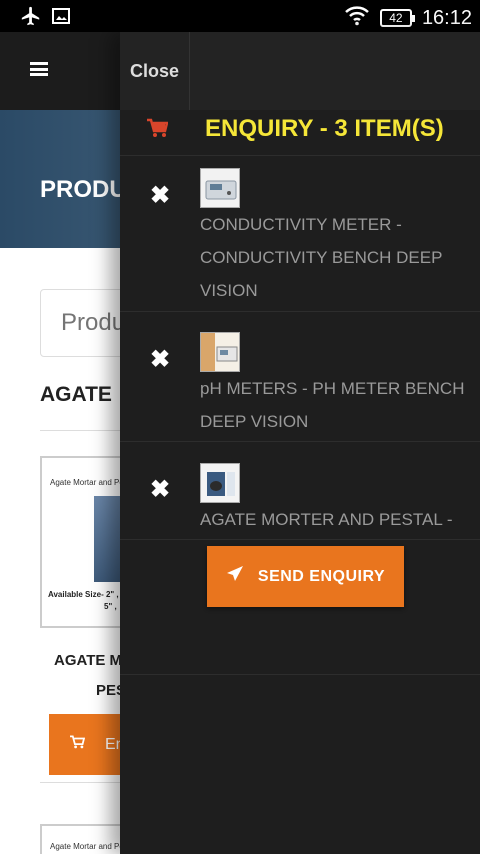  What do you see at coordinates (61, 18) in the screenshot?
I see `image-icon` at bounding box center [61, 18].